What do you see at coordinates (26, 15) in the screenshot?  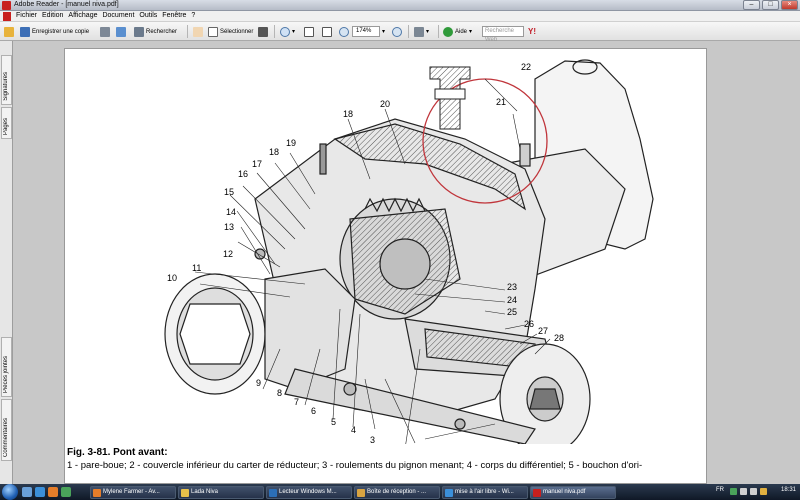 I see `menu-fichier: Fichier` at bounding box center [26, 15].